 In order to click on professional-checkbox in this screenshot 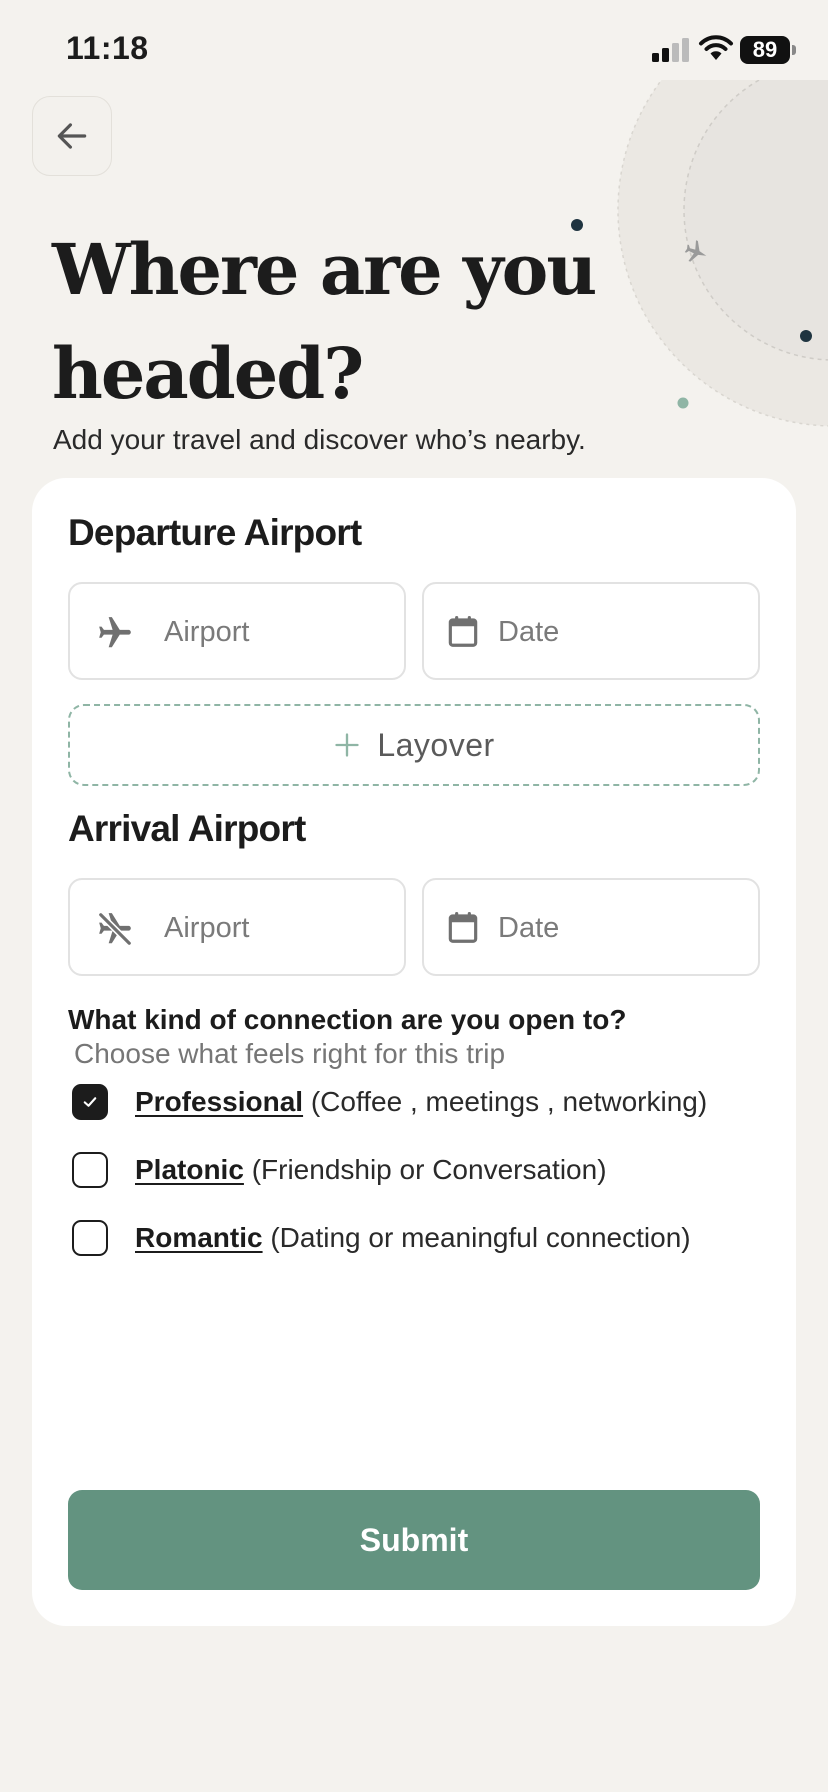, I will do `click(90, 1102)`.